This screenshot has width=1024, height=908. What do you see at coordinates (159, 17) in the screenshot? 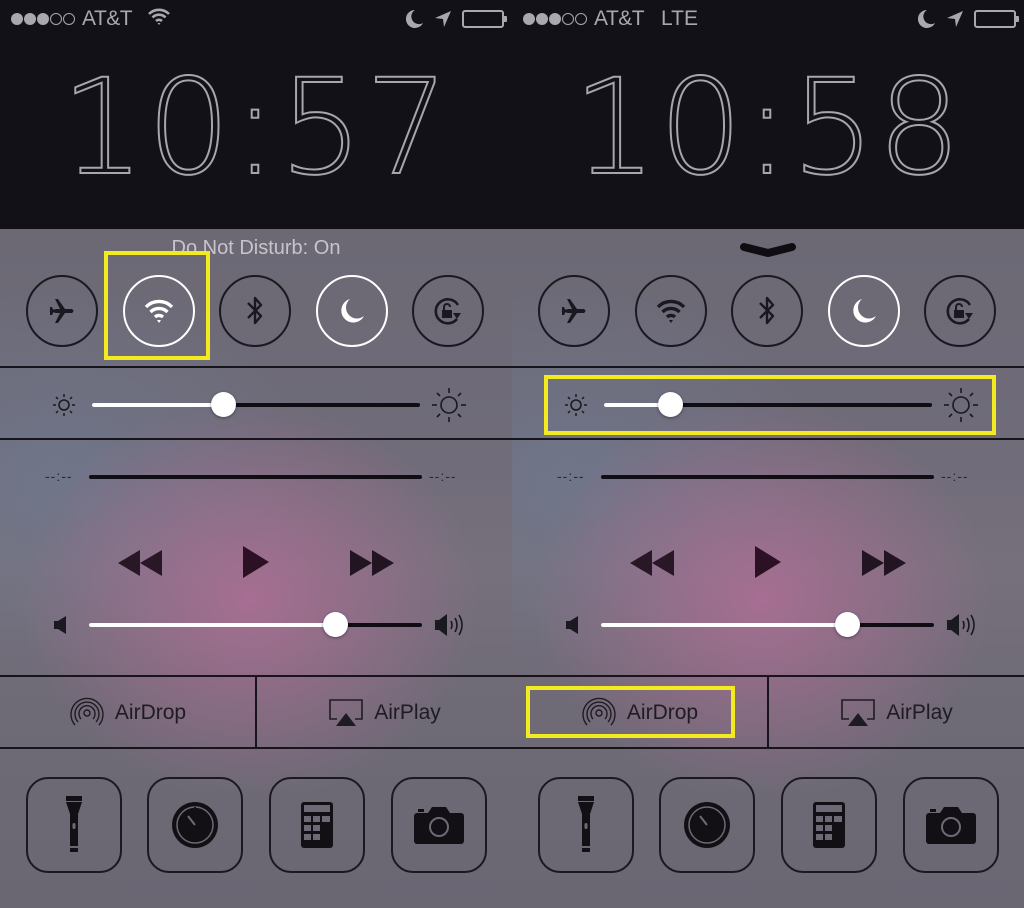
I see `wifi-status-icon` at bounding box center [159, 17].